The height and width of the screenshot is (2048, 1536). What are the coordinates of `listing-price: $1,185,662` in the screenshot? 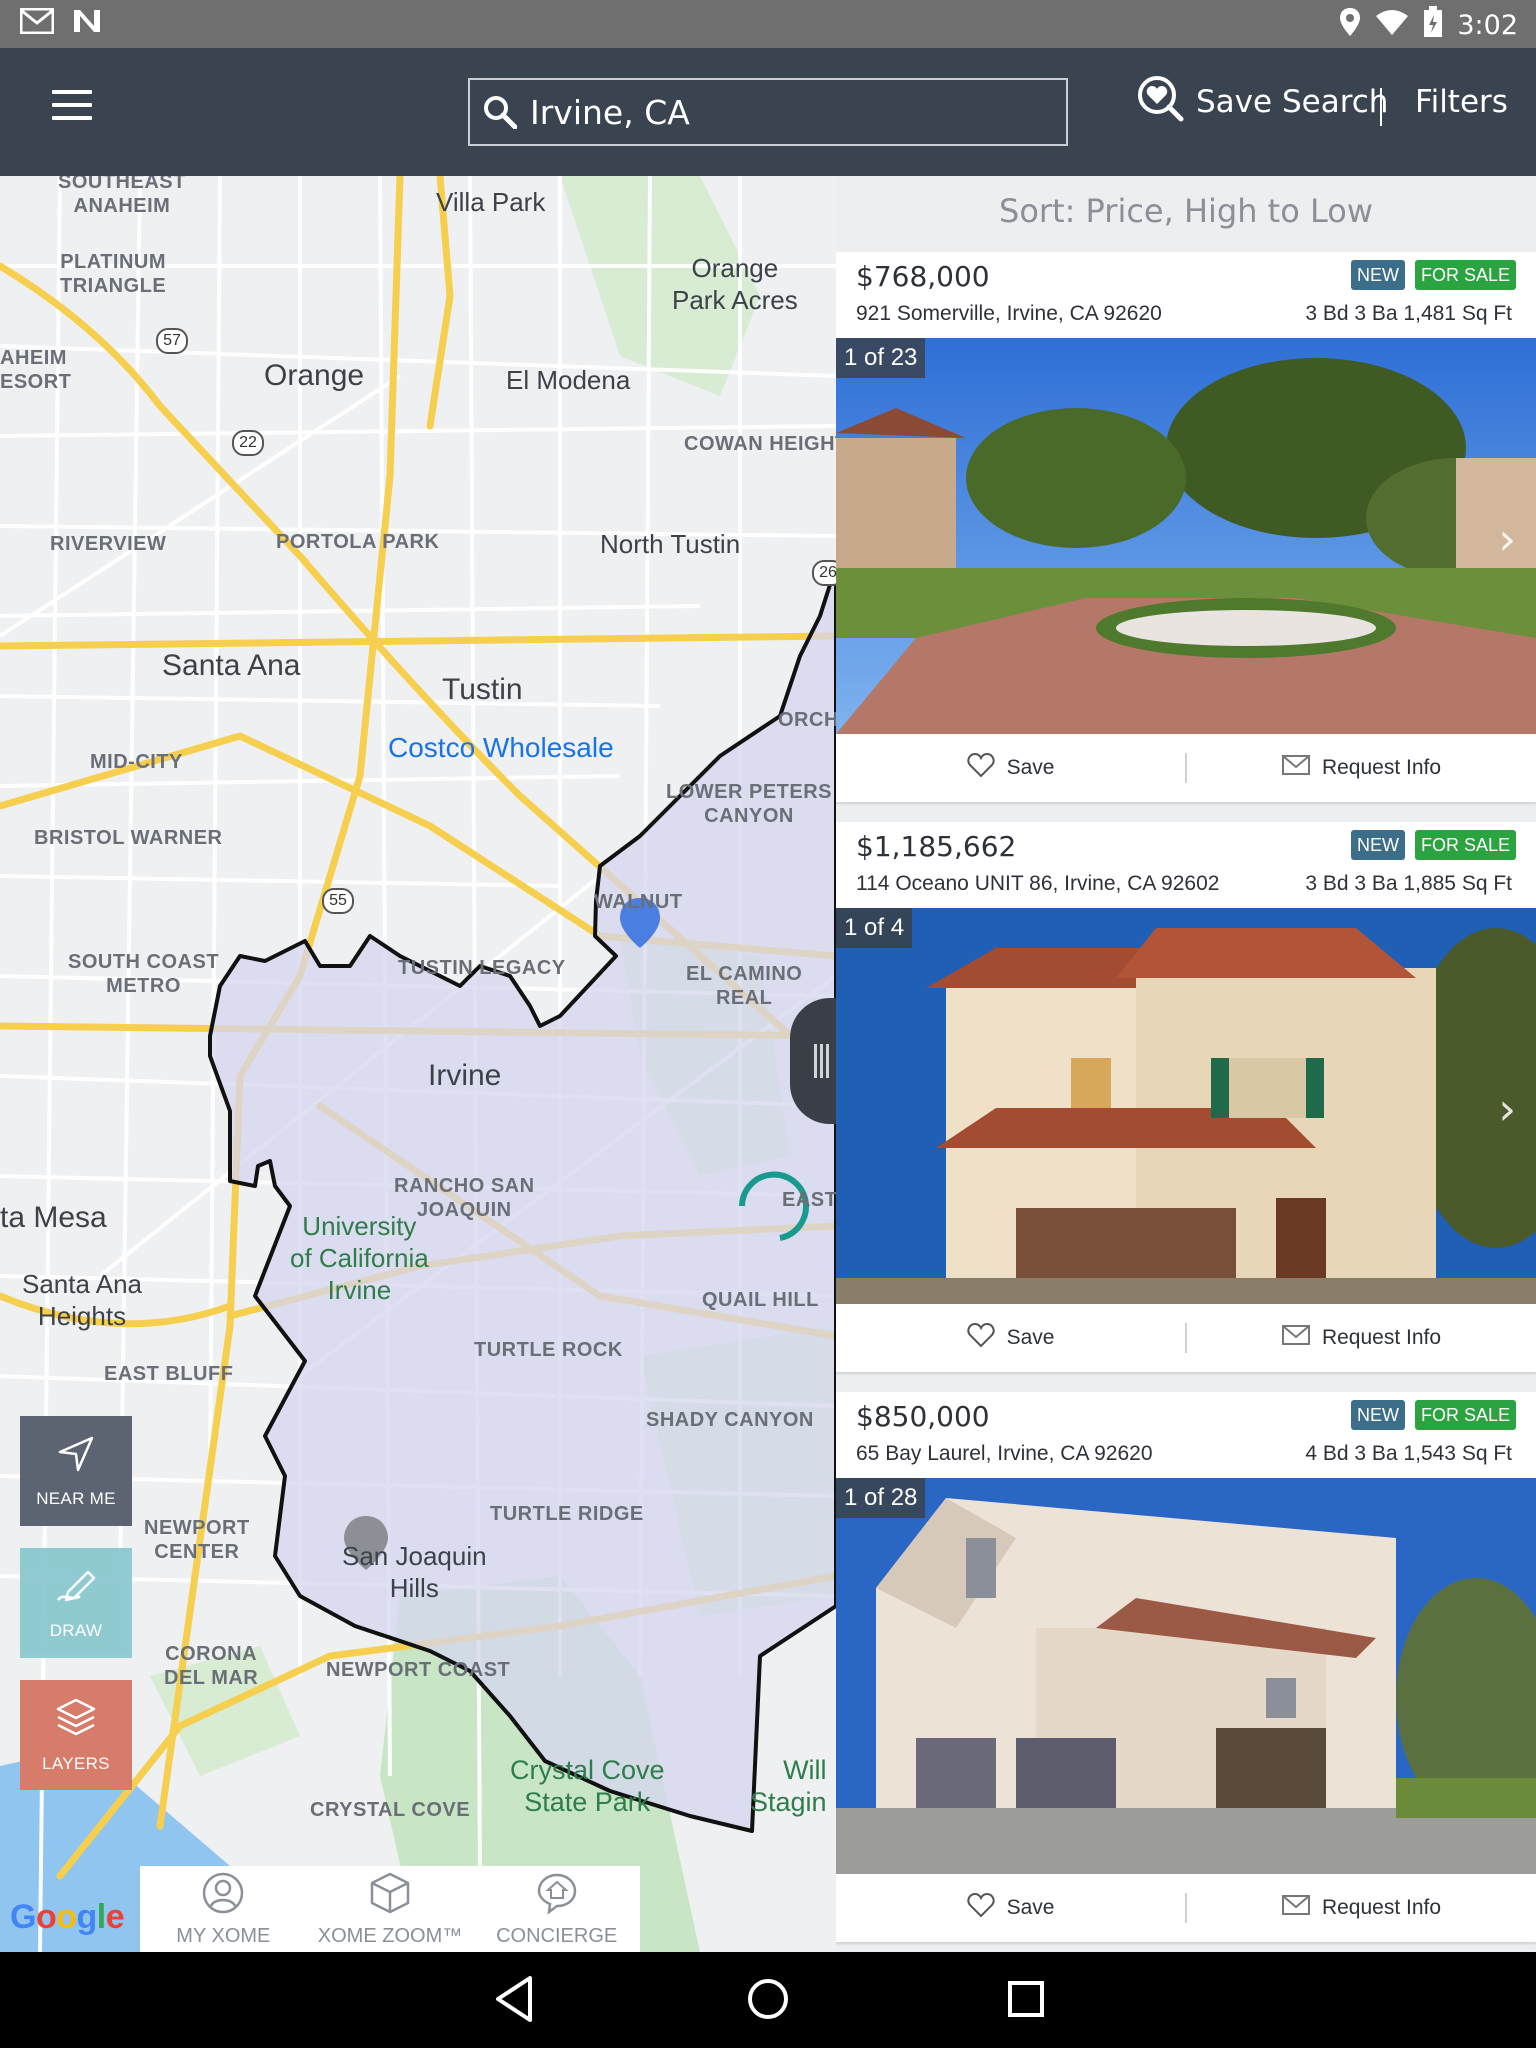 It's located at (936, 846).